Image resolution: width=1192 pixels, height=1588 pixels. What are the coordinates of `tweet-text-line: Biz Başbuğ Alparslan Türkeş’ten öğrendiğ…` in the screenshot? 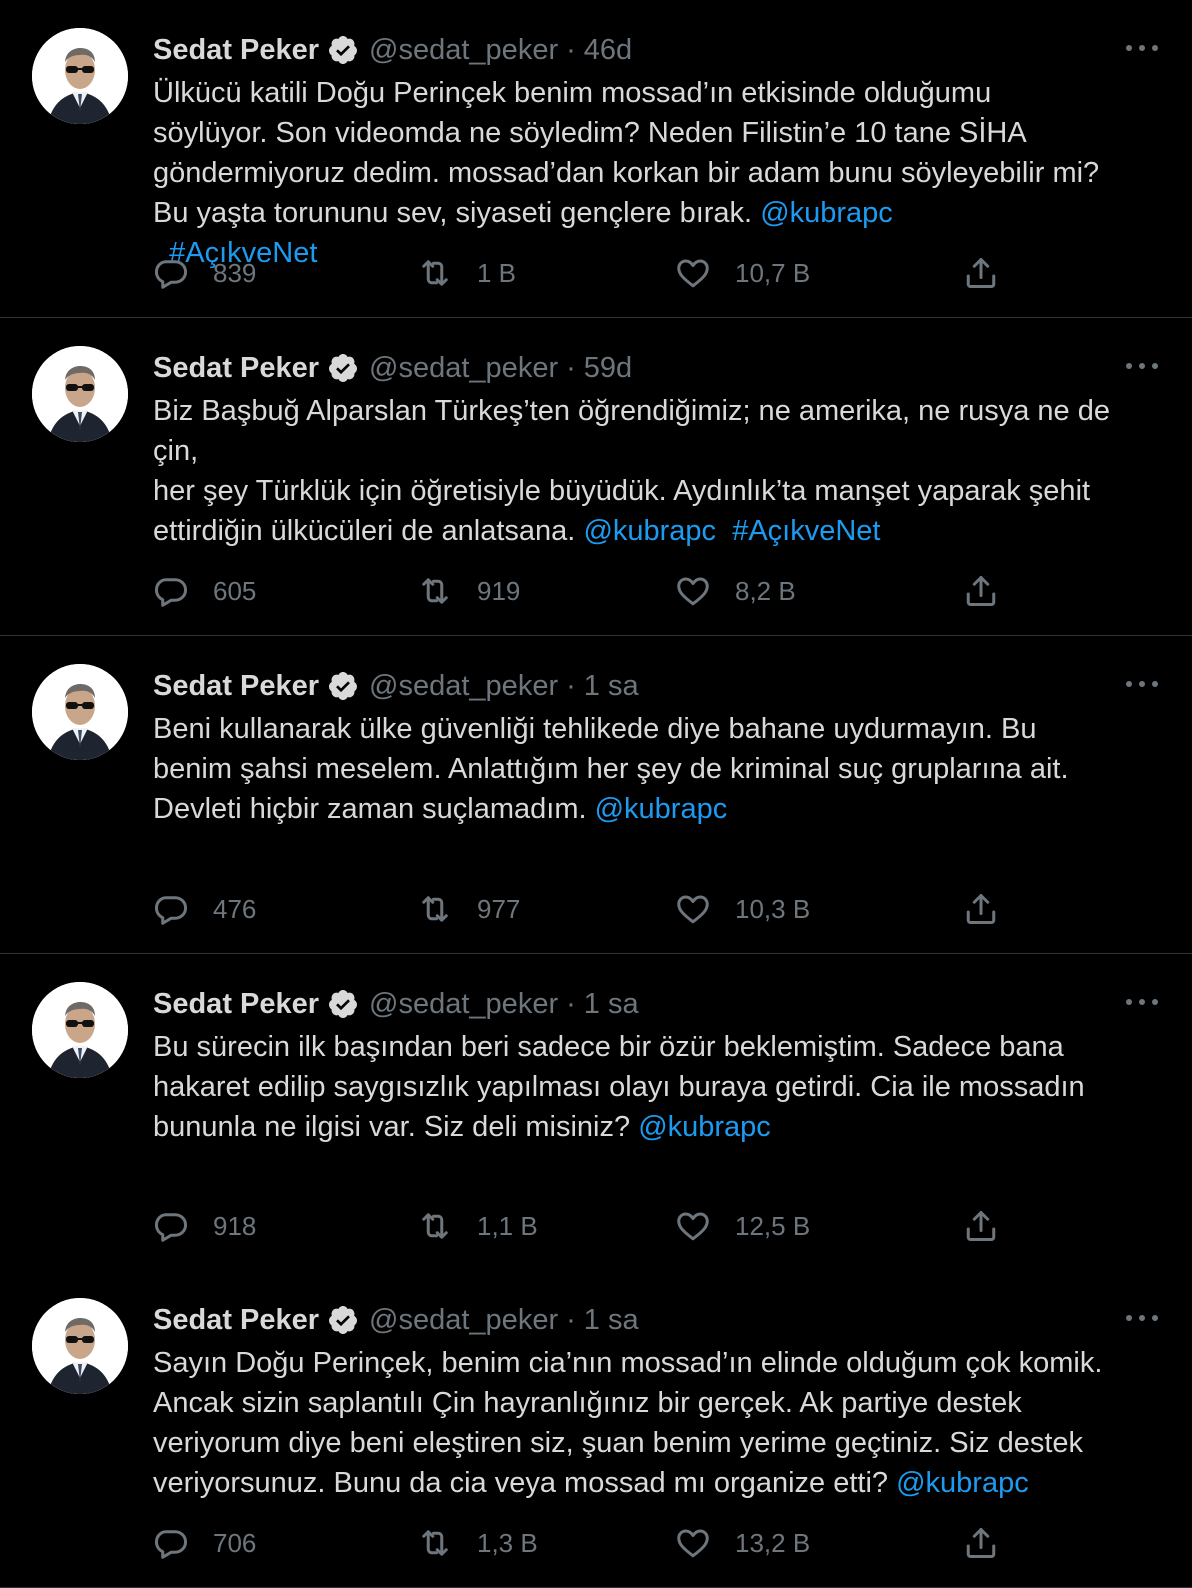 It's located at (663, 411).